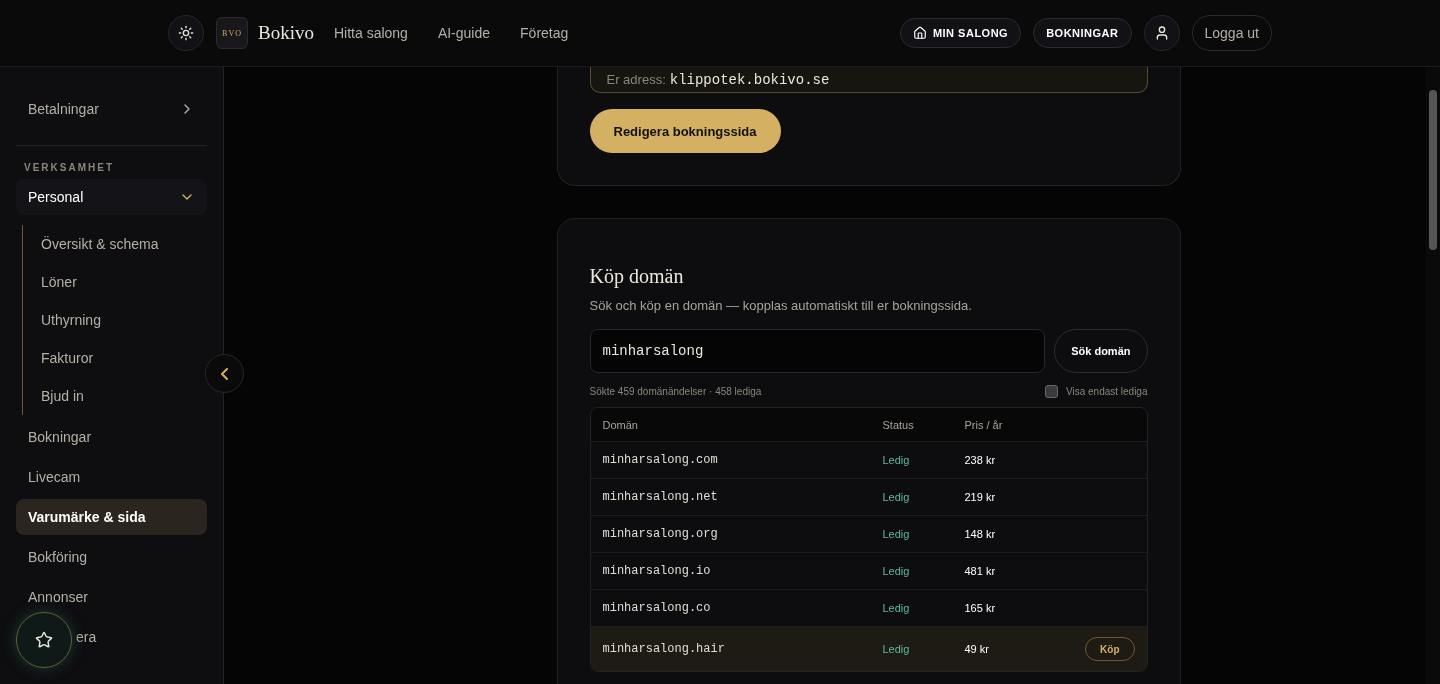  I want to click on column-header: Status, so click(898, 424).